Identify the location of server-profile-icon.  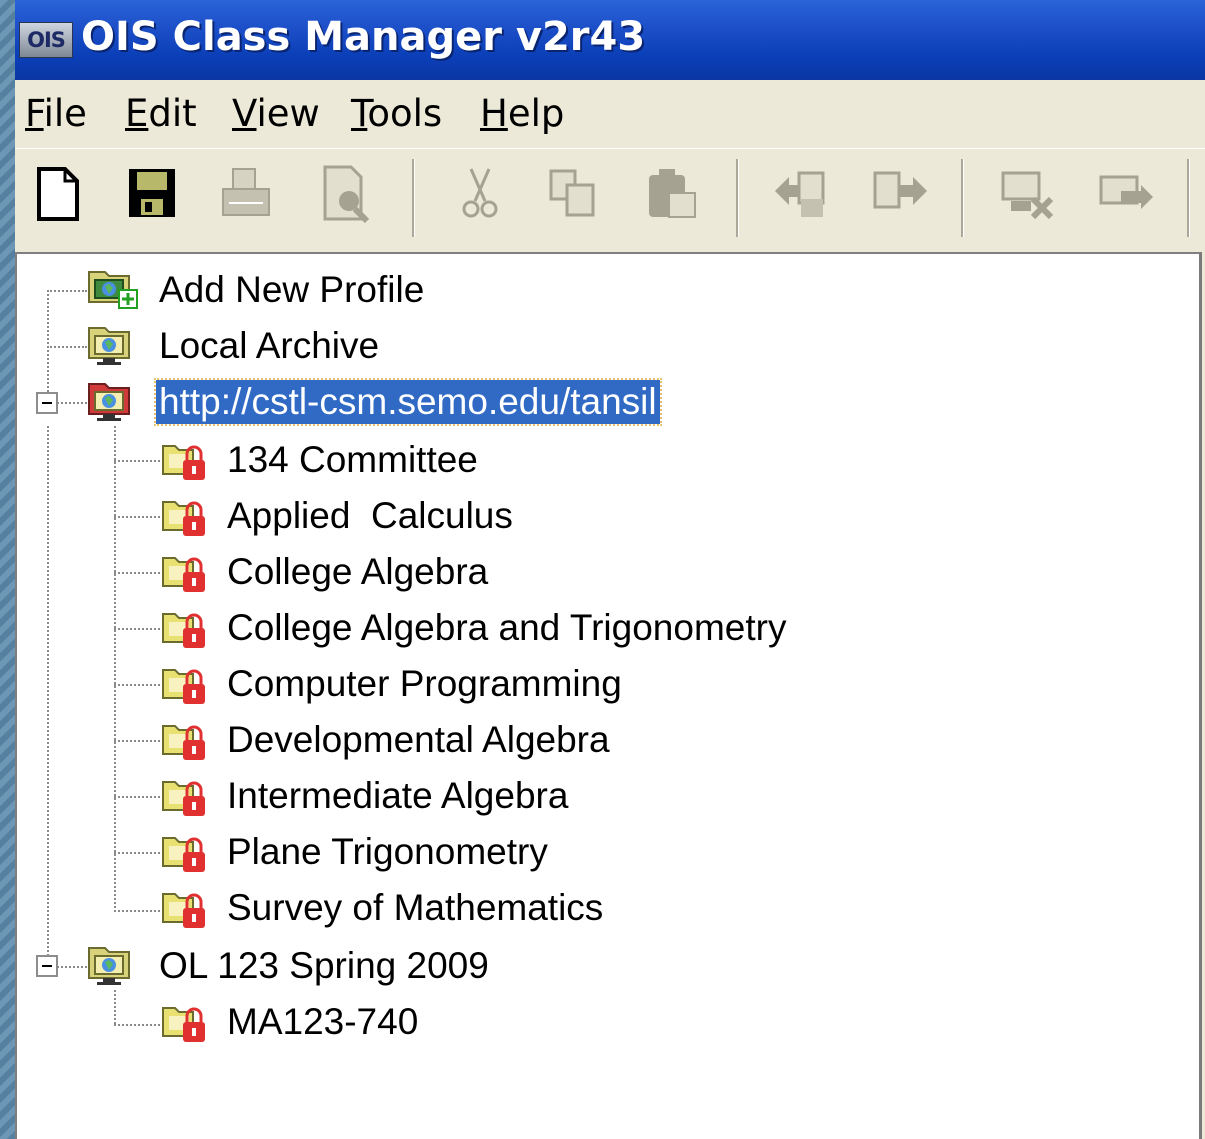
(113, 400).